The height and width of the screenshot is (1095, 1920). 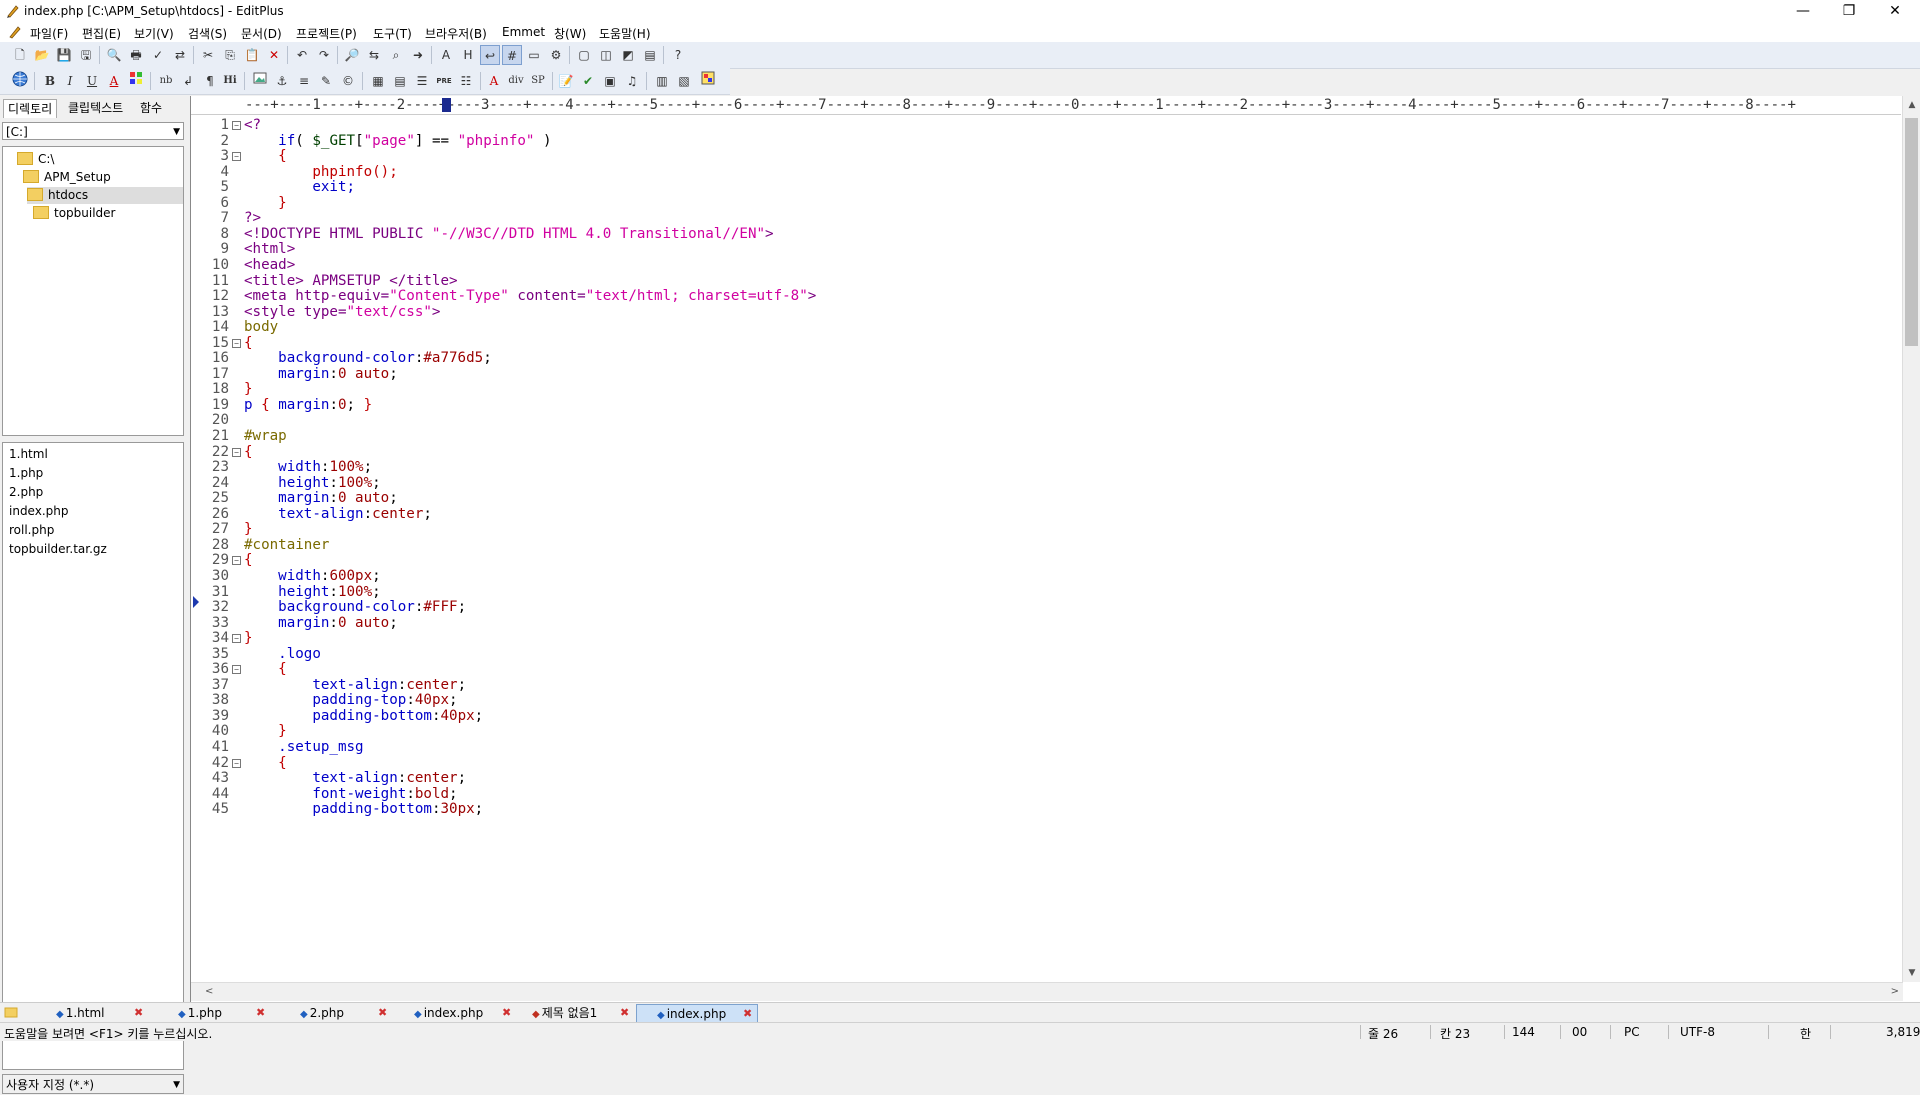 I want to click on layout-icon: ▧, so click(x=684, y=81).